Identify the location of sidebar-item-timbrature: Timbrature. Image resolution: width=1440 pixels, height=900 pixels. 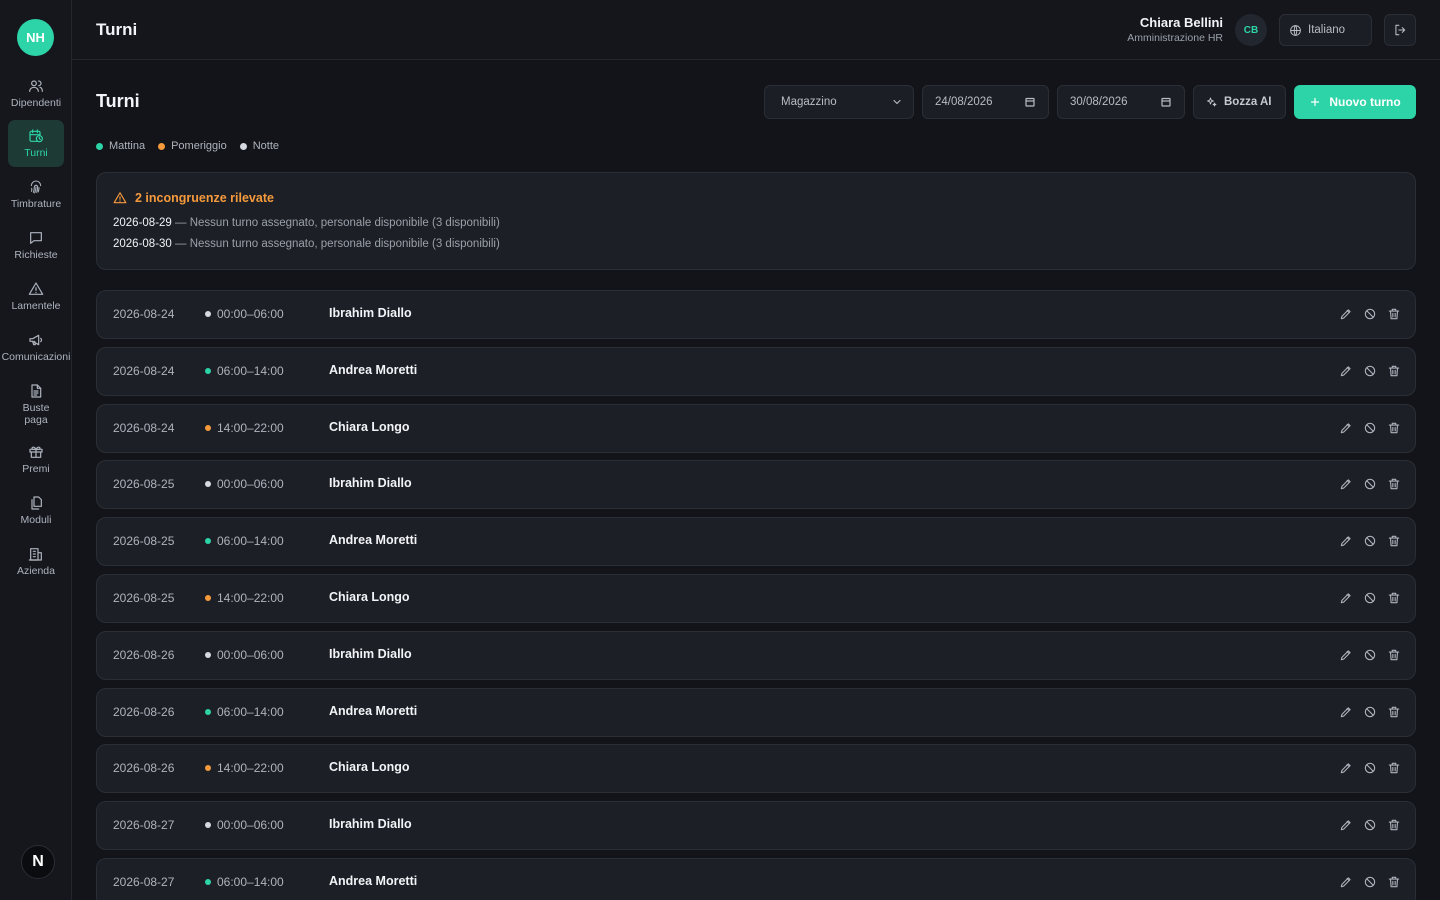
(36, 194).